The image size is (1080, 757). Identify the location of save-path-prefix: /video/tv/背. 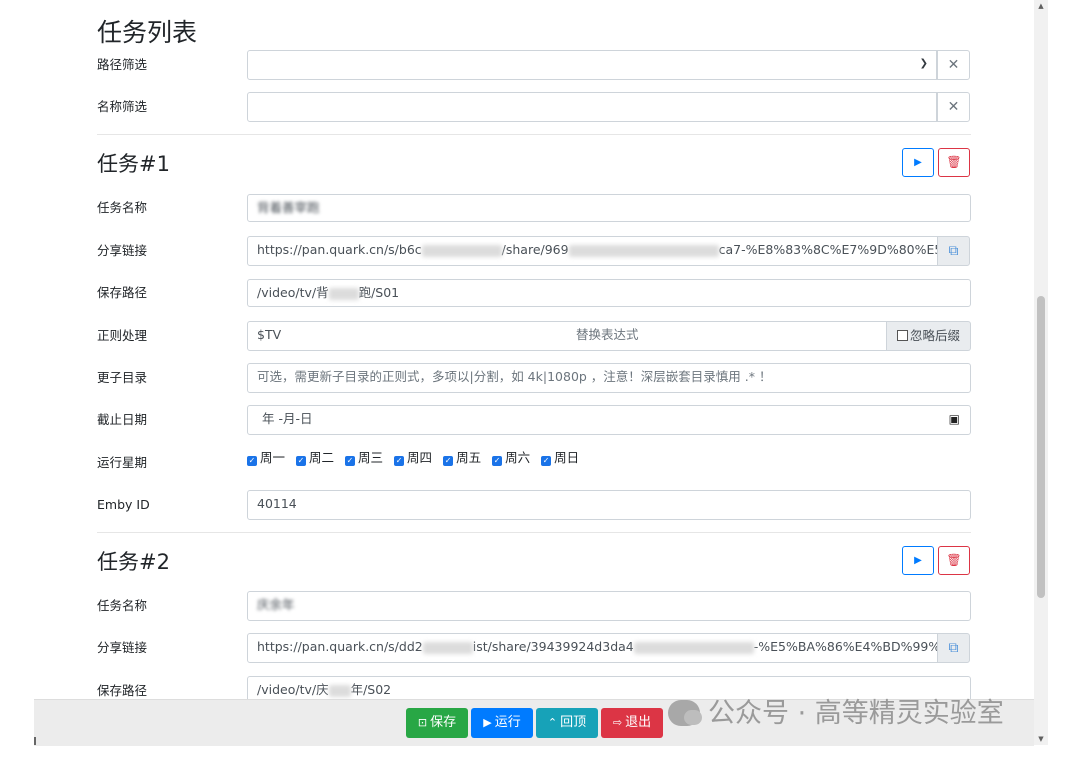
(293, 292).